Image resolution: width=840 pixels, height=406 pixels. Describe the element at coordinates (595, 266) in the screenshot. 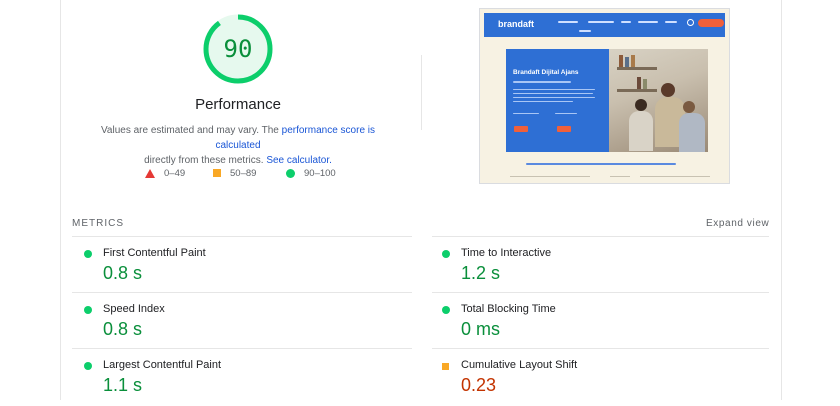

I see `metric-time-to-interactive: Time to Interactive 1.2 s` at that location.